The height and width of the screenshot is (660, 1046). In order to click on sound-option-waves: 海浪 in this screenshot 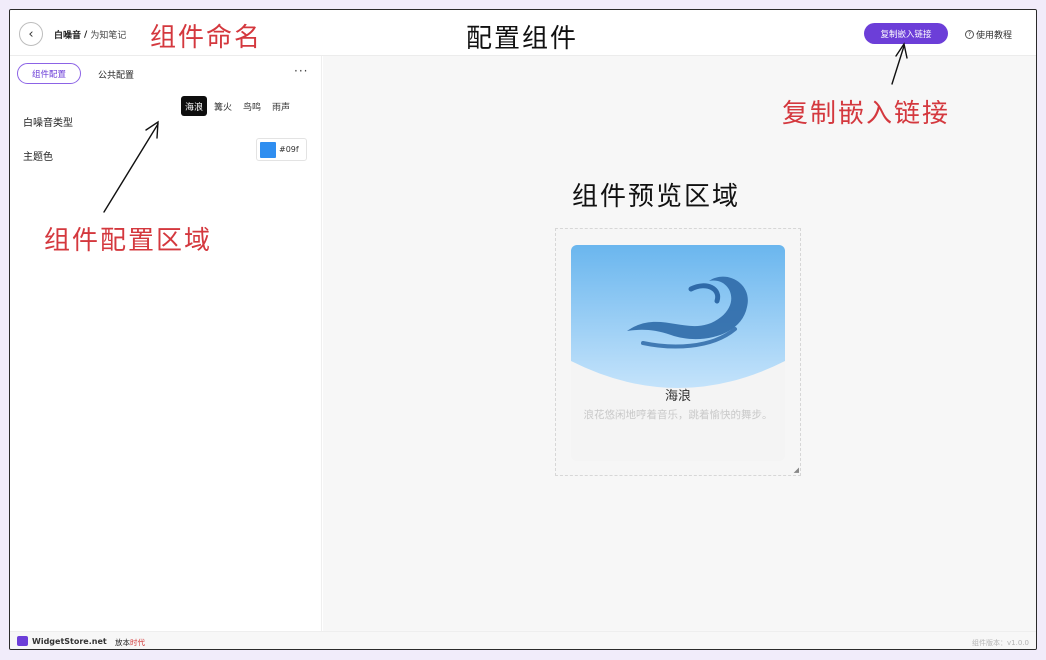, I will do `click(194, 106)`.